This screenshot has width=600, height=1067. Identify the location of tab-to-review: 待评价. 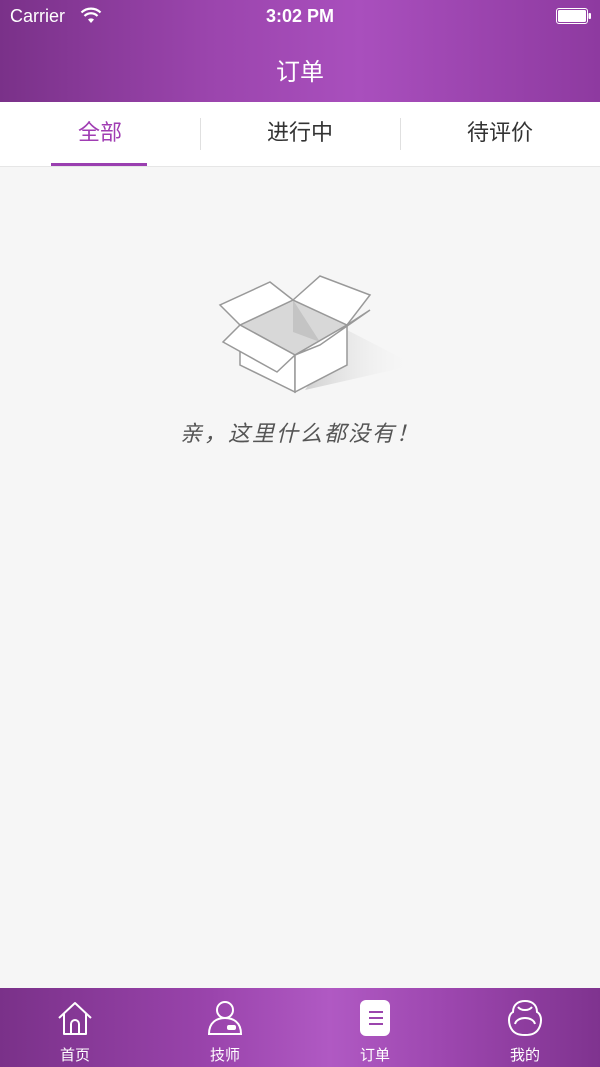
(500, 134).